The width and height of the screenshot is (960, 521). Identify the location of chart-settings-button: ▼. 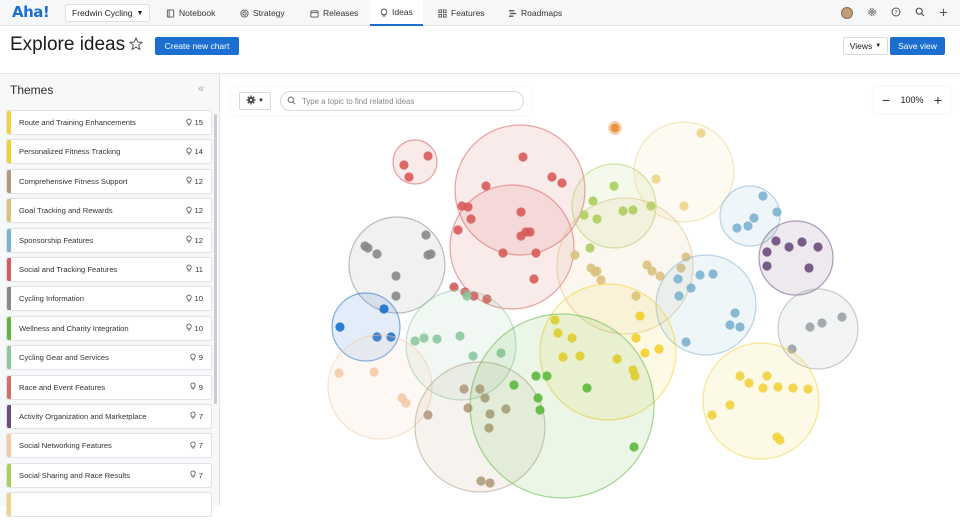
(255, 101).